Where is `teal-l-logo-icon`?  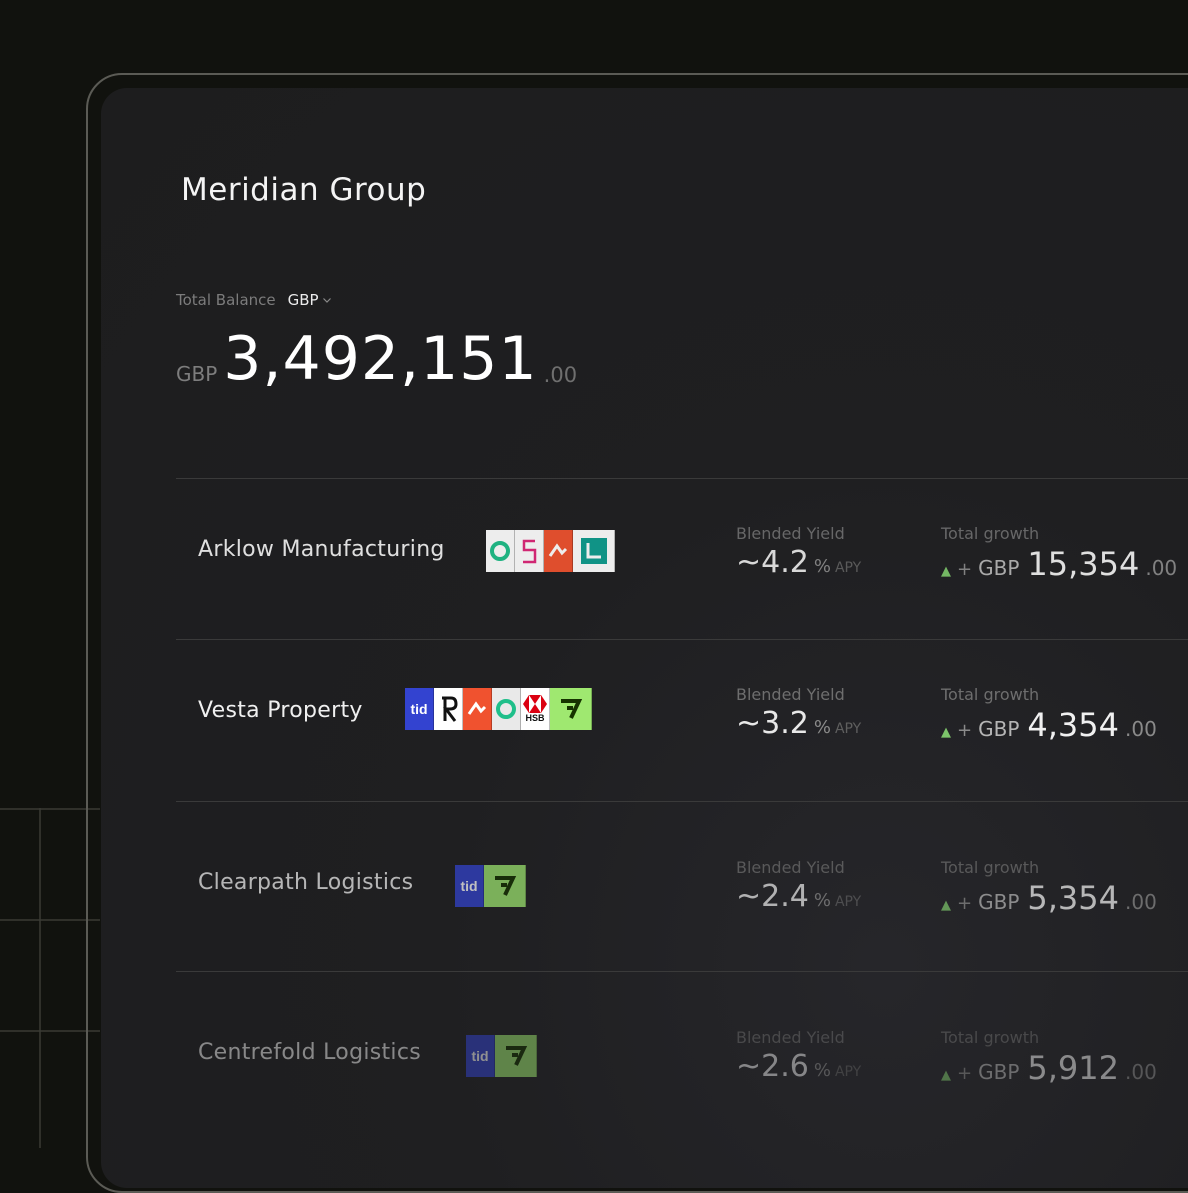
teal-l-logo-icon is located at coordinates (594, 551).